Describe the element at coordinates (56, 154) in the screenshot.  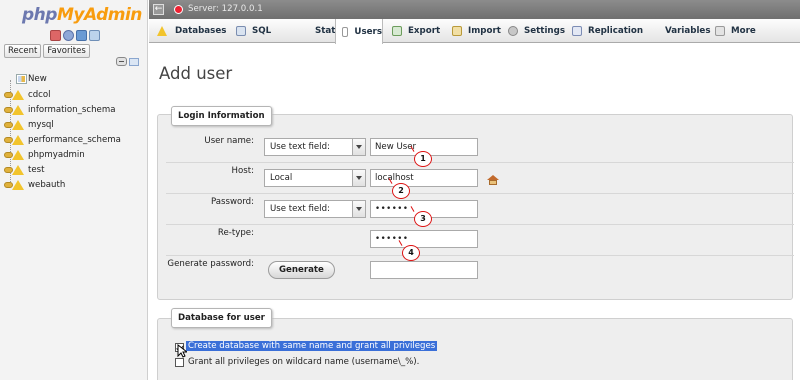
I see `tree-item-label: phpmyadmin` at that location.